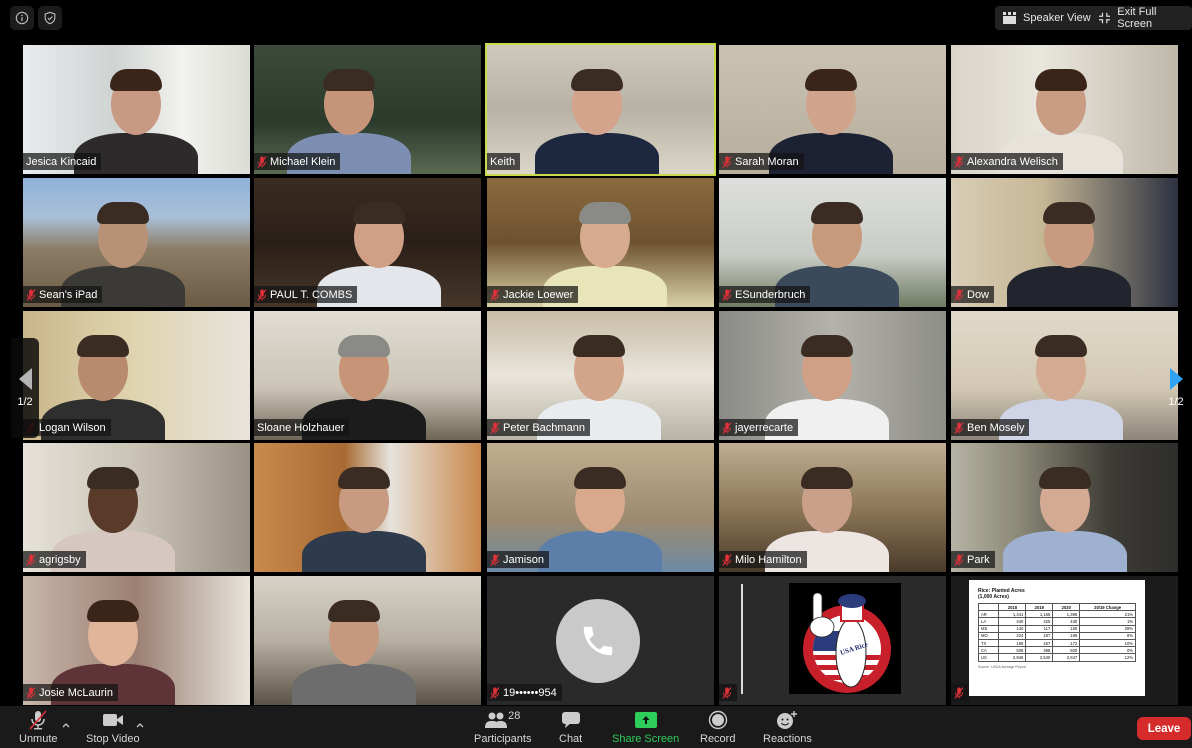 Image resolution: width=1192 pixels, height=748 pixels. Describe the element at coordinates (770, 294) in the screenshot. I see `participant-name: ESunderbruch` at that location.